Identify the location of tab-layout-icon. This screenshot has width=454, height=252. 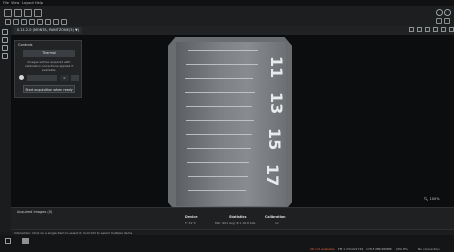
(411, 29).